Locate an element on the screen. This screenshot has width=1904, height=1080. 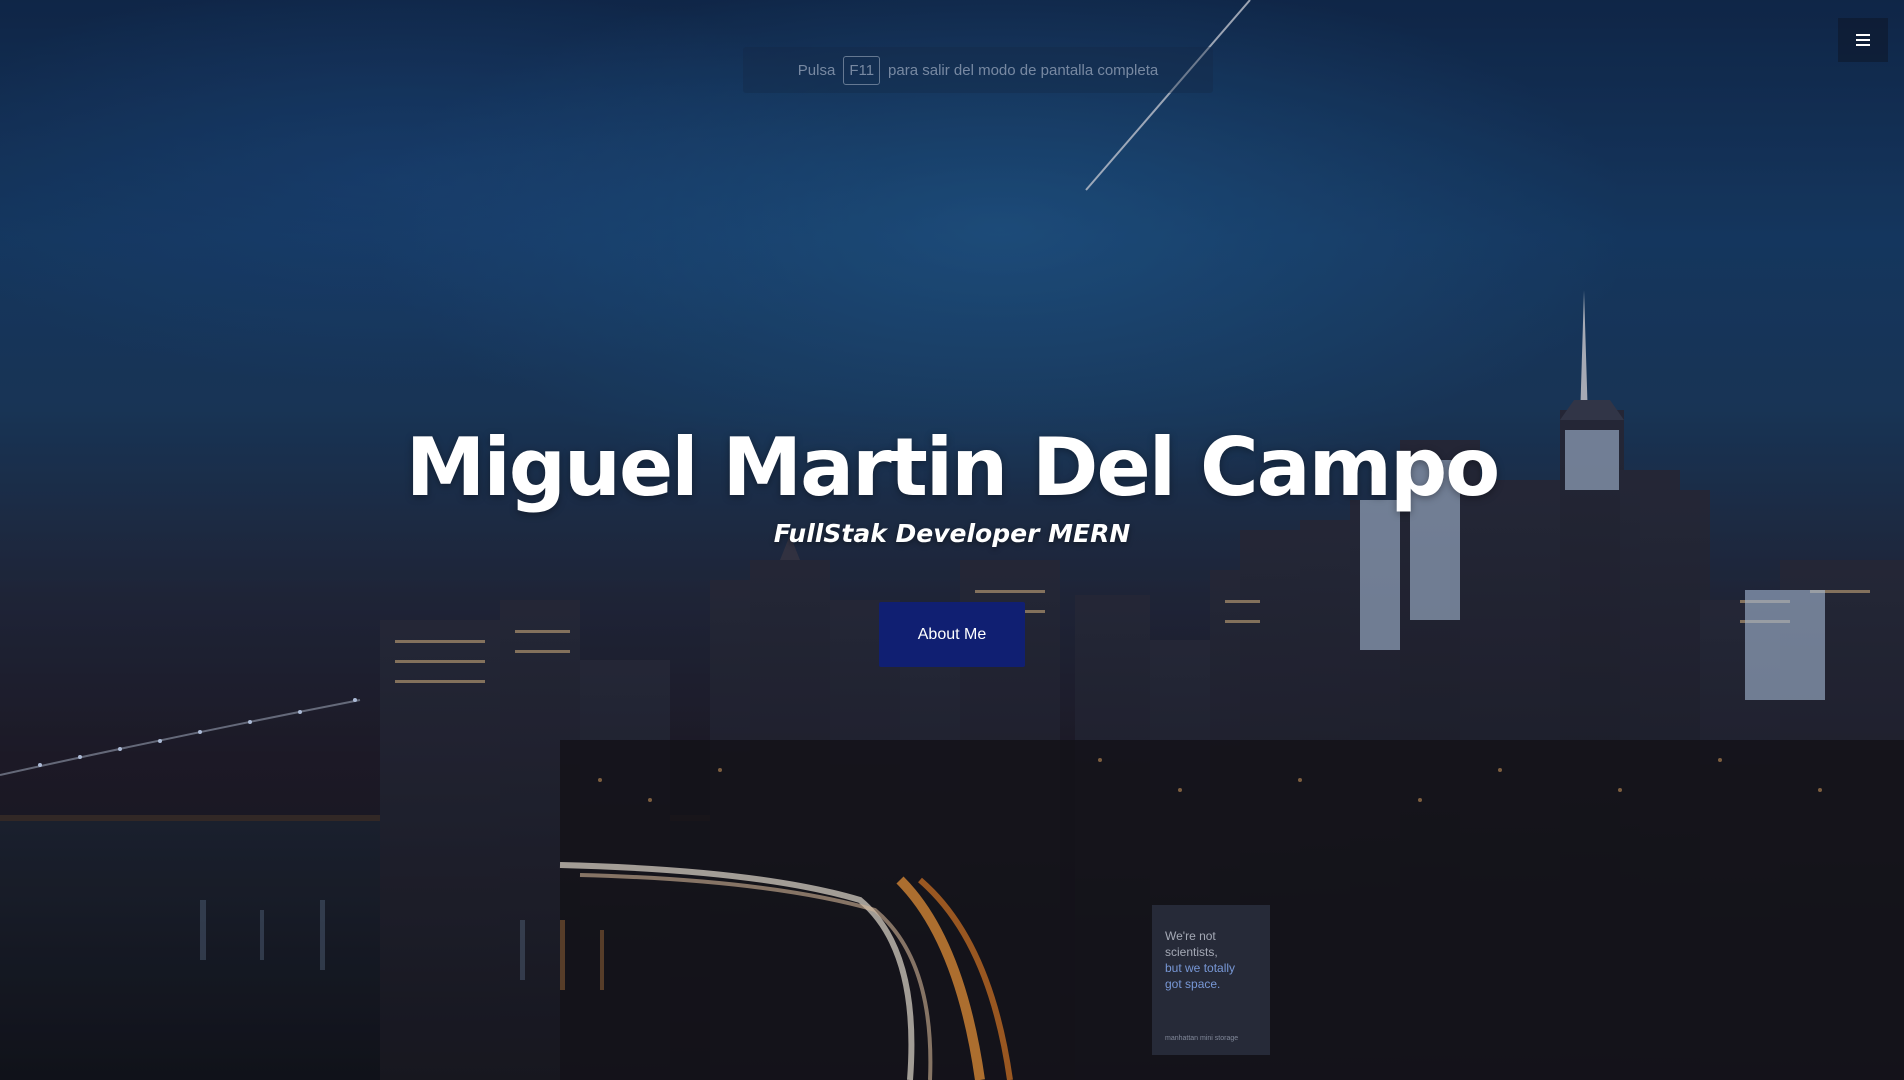
about-me-button: About Me is located at coordinates (952, 634).